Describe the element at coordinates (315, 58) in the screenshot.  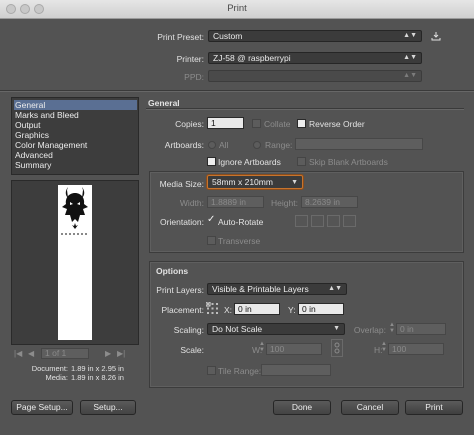
I see `printer-dropdown: ZJ-58 @ raspberrypi ▲▼` at that location.